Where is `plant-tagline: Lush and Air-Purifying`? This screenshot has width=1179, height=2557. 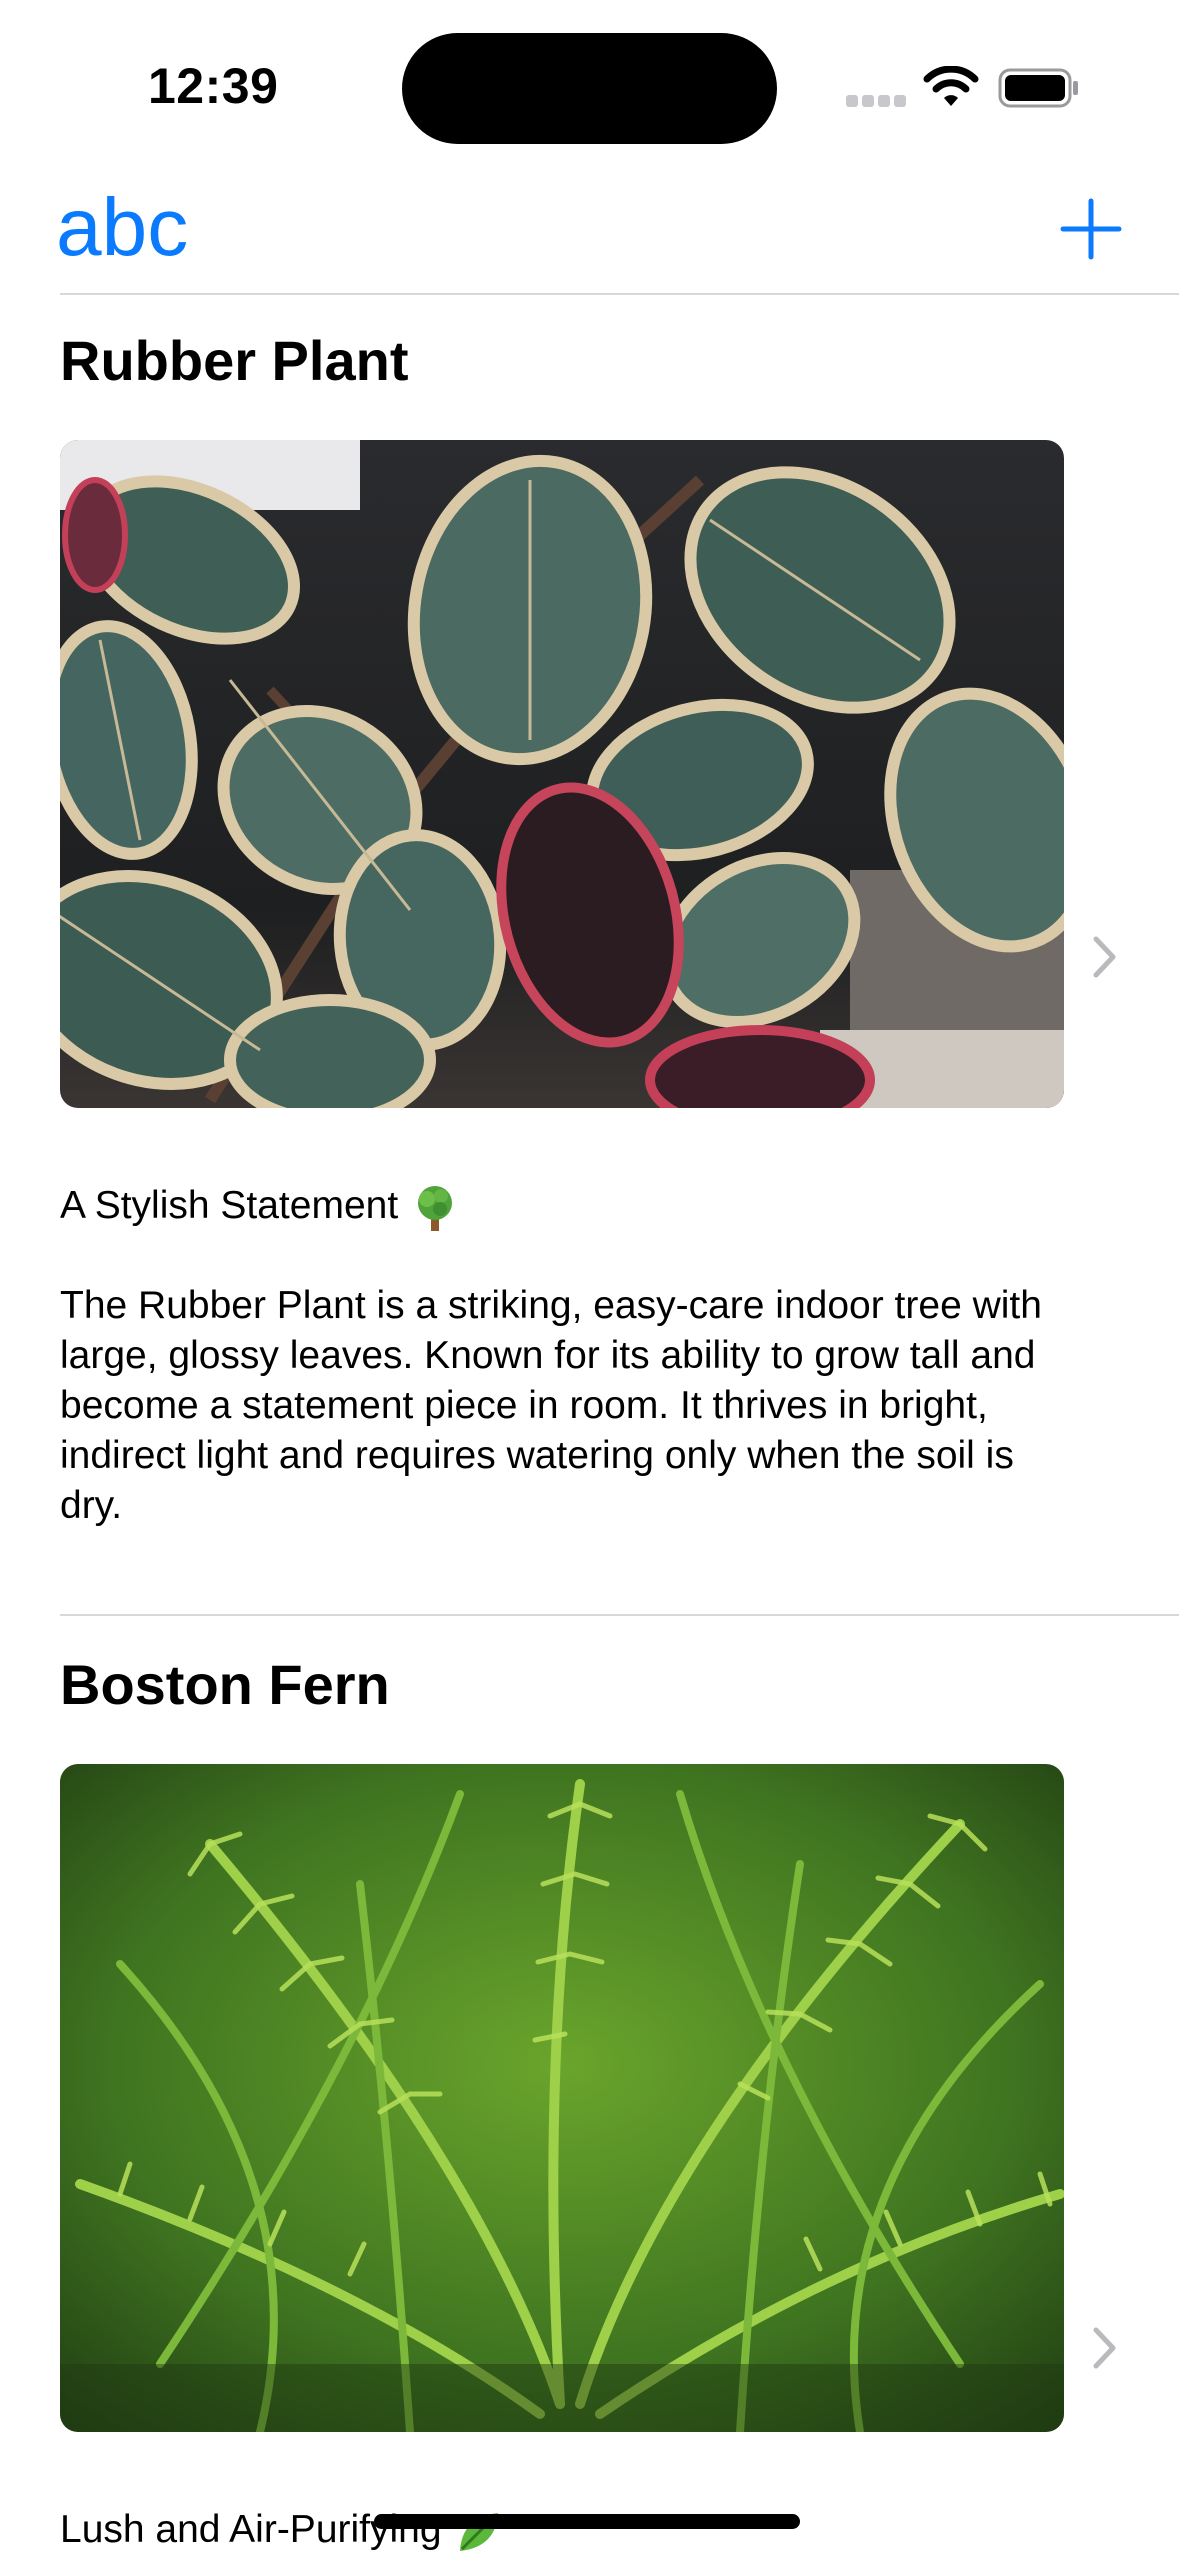 plant-tagline: Lush and Air-Purifying is located at coordinates (282, 2531).